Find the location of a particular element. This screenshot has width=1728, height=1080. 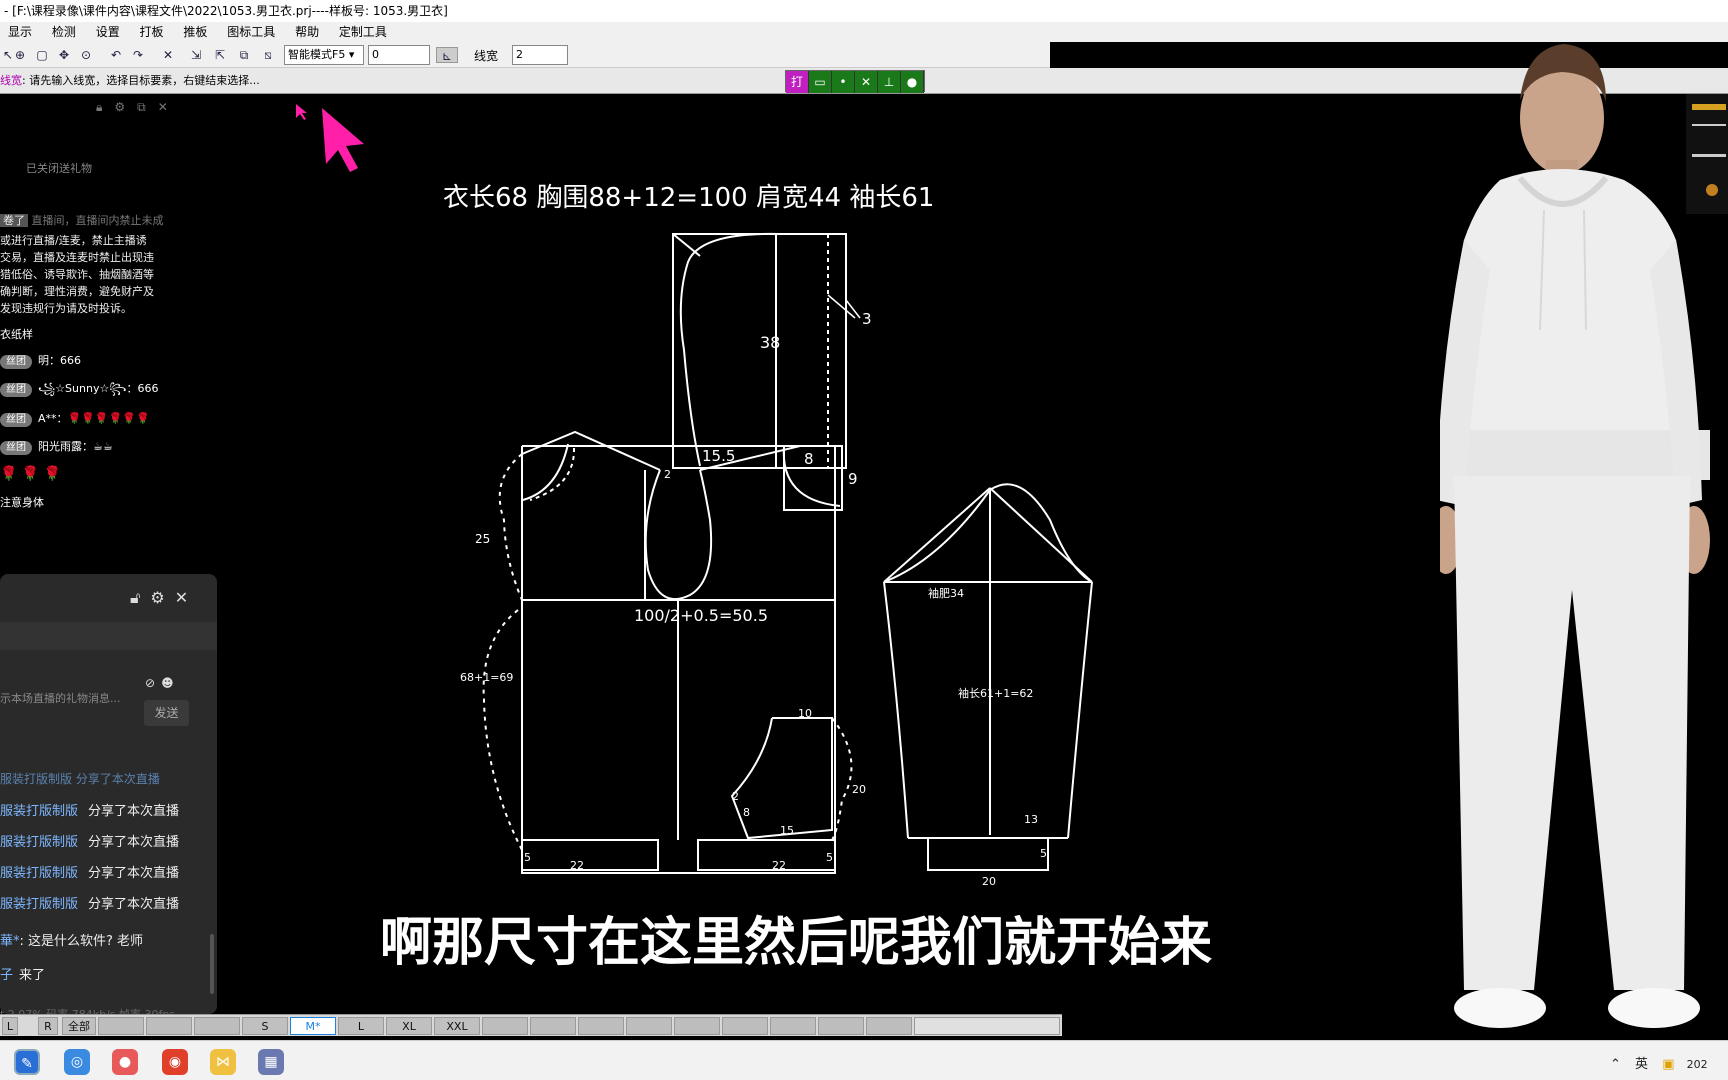

sleeve-underarm-back is located at coordinates (896, 710).